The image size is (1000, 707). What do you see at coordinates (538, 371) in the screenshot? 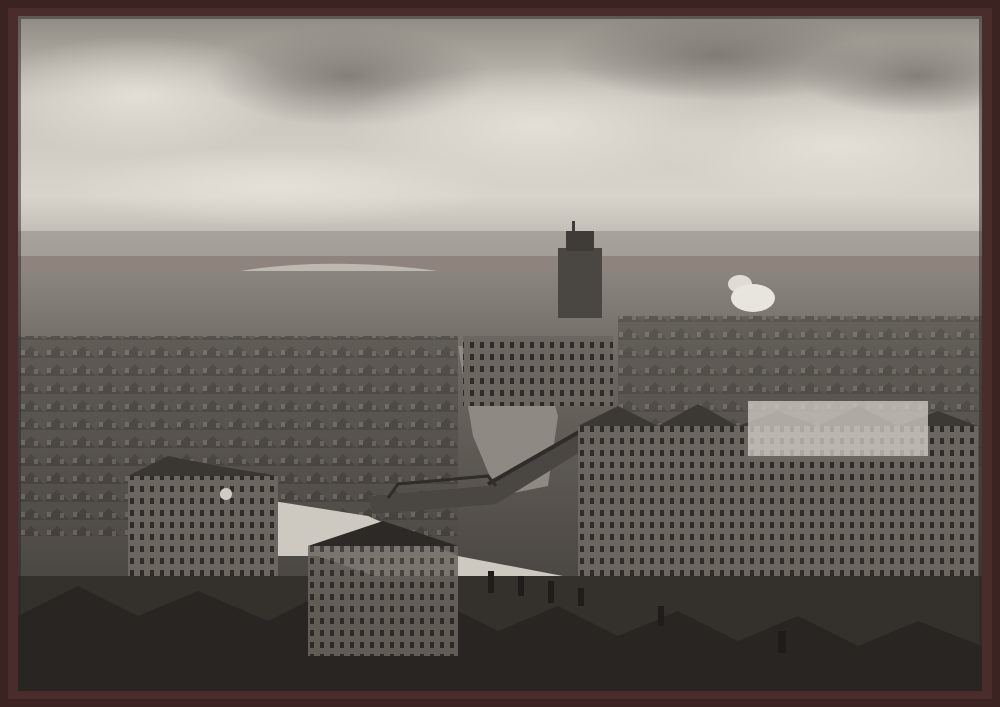
I see `building-central-block` at bounding box center [538, 371].